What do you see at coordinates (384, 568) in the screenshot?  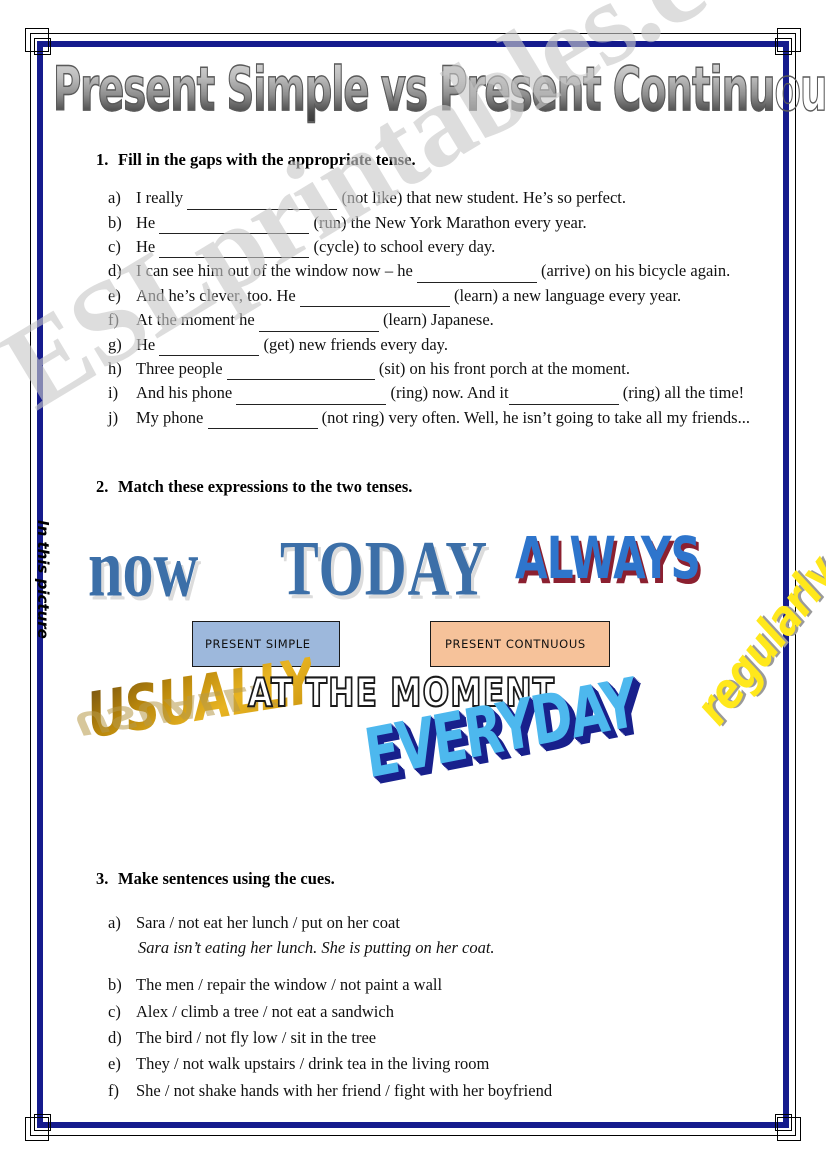 I see `wordart-today: TODAY` at bounding box center [384, 568].